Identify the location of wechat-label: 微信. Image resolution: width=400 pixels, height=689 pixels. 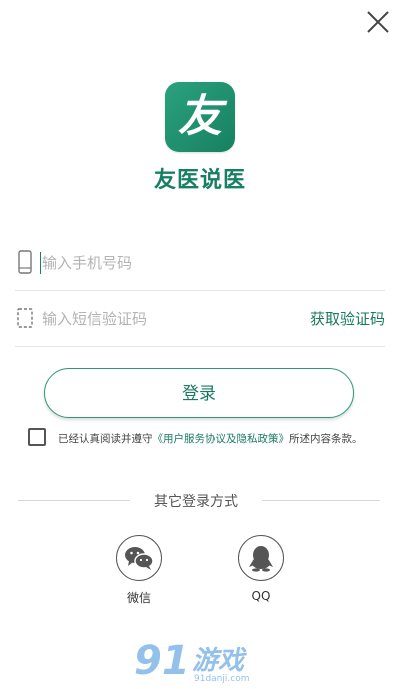
(138, 598).